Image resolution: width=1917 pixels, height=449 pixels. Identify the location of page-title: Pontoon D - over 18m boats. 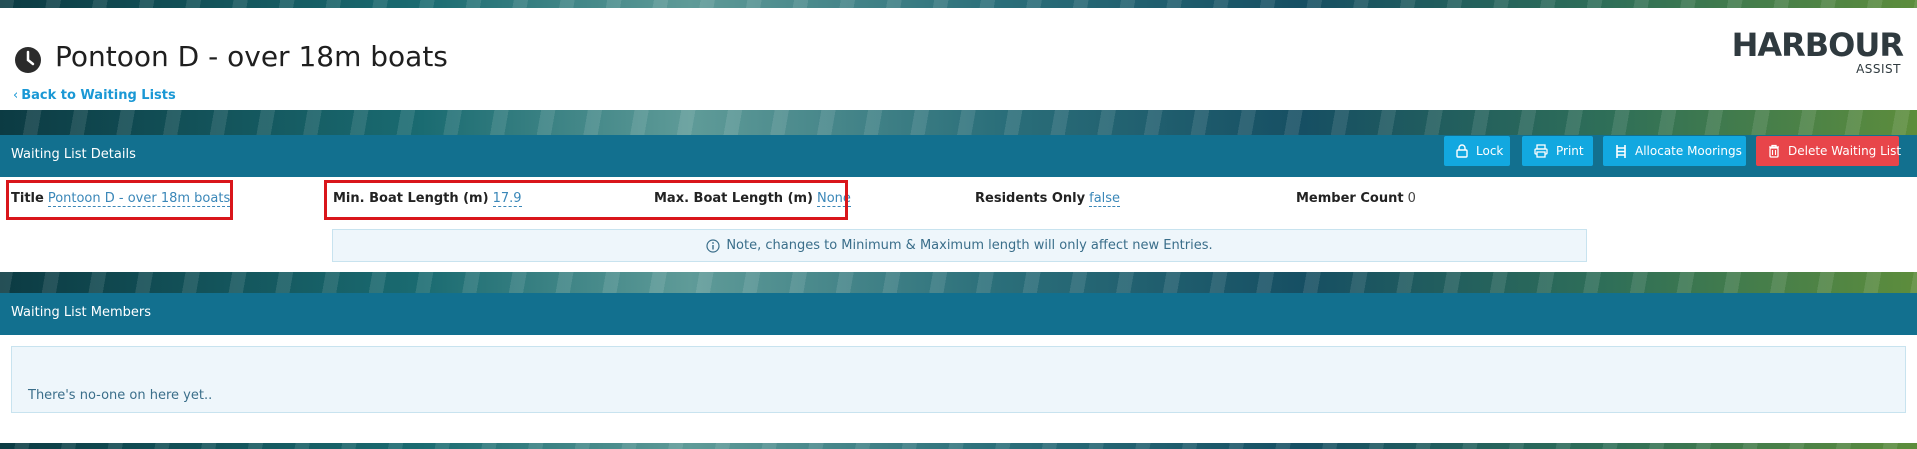
(251, 56).